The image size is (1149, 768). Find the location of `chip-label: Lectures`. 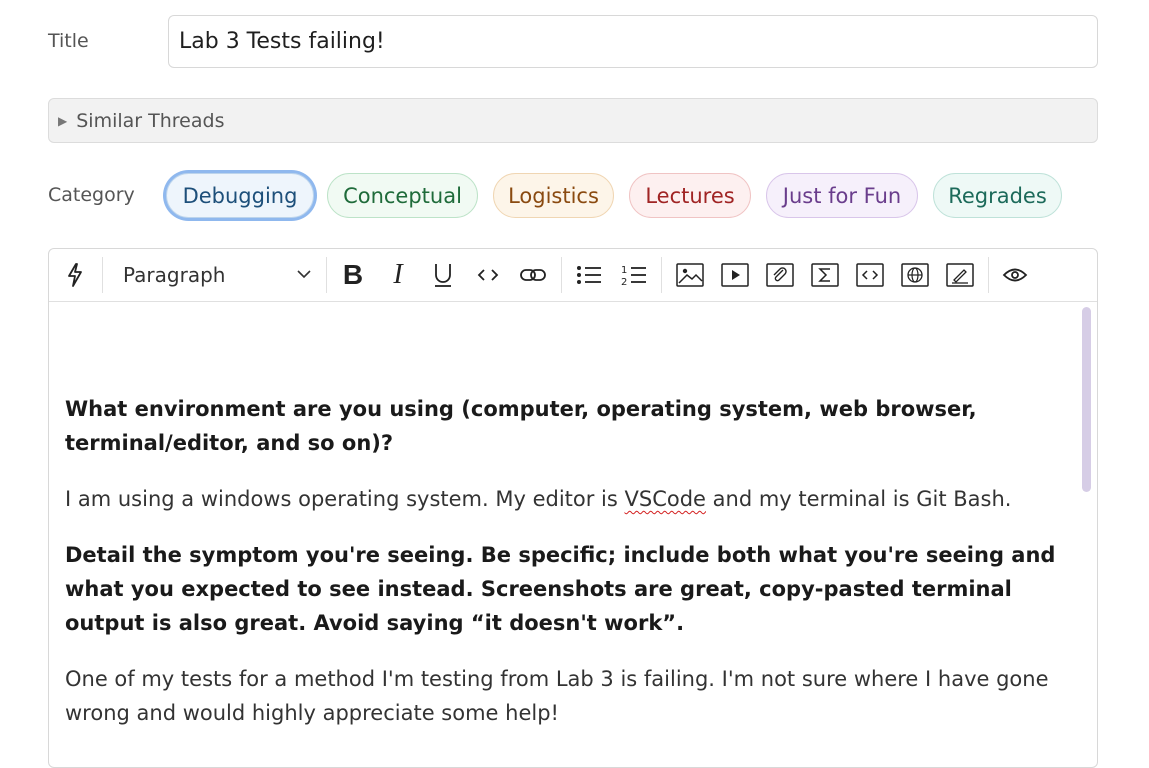

chip-label: Lectures is located at coordinates (690, 195).